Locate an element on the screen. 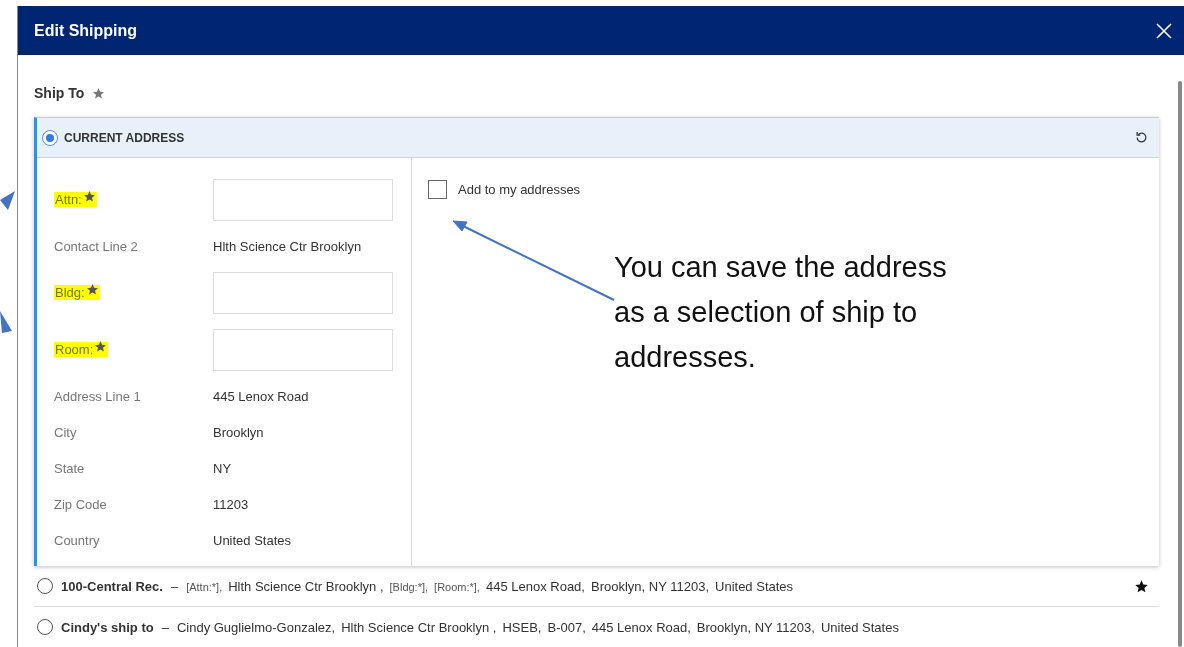 This screenshot has width=1184, height=647. address-name: Cindy's ship to is located at coordinates (107, 627).